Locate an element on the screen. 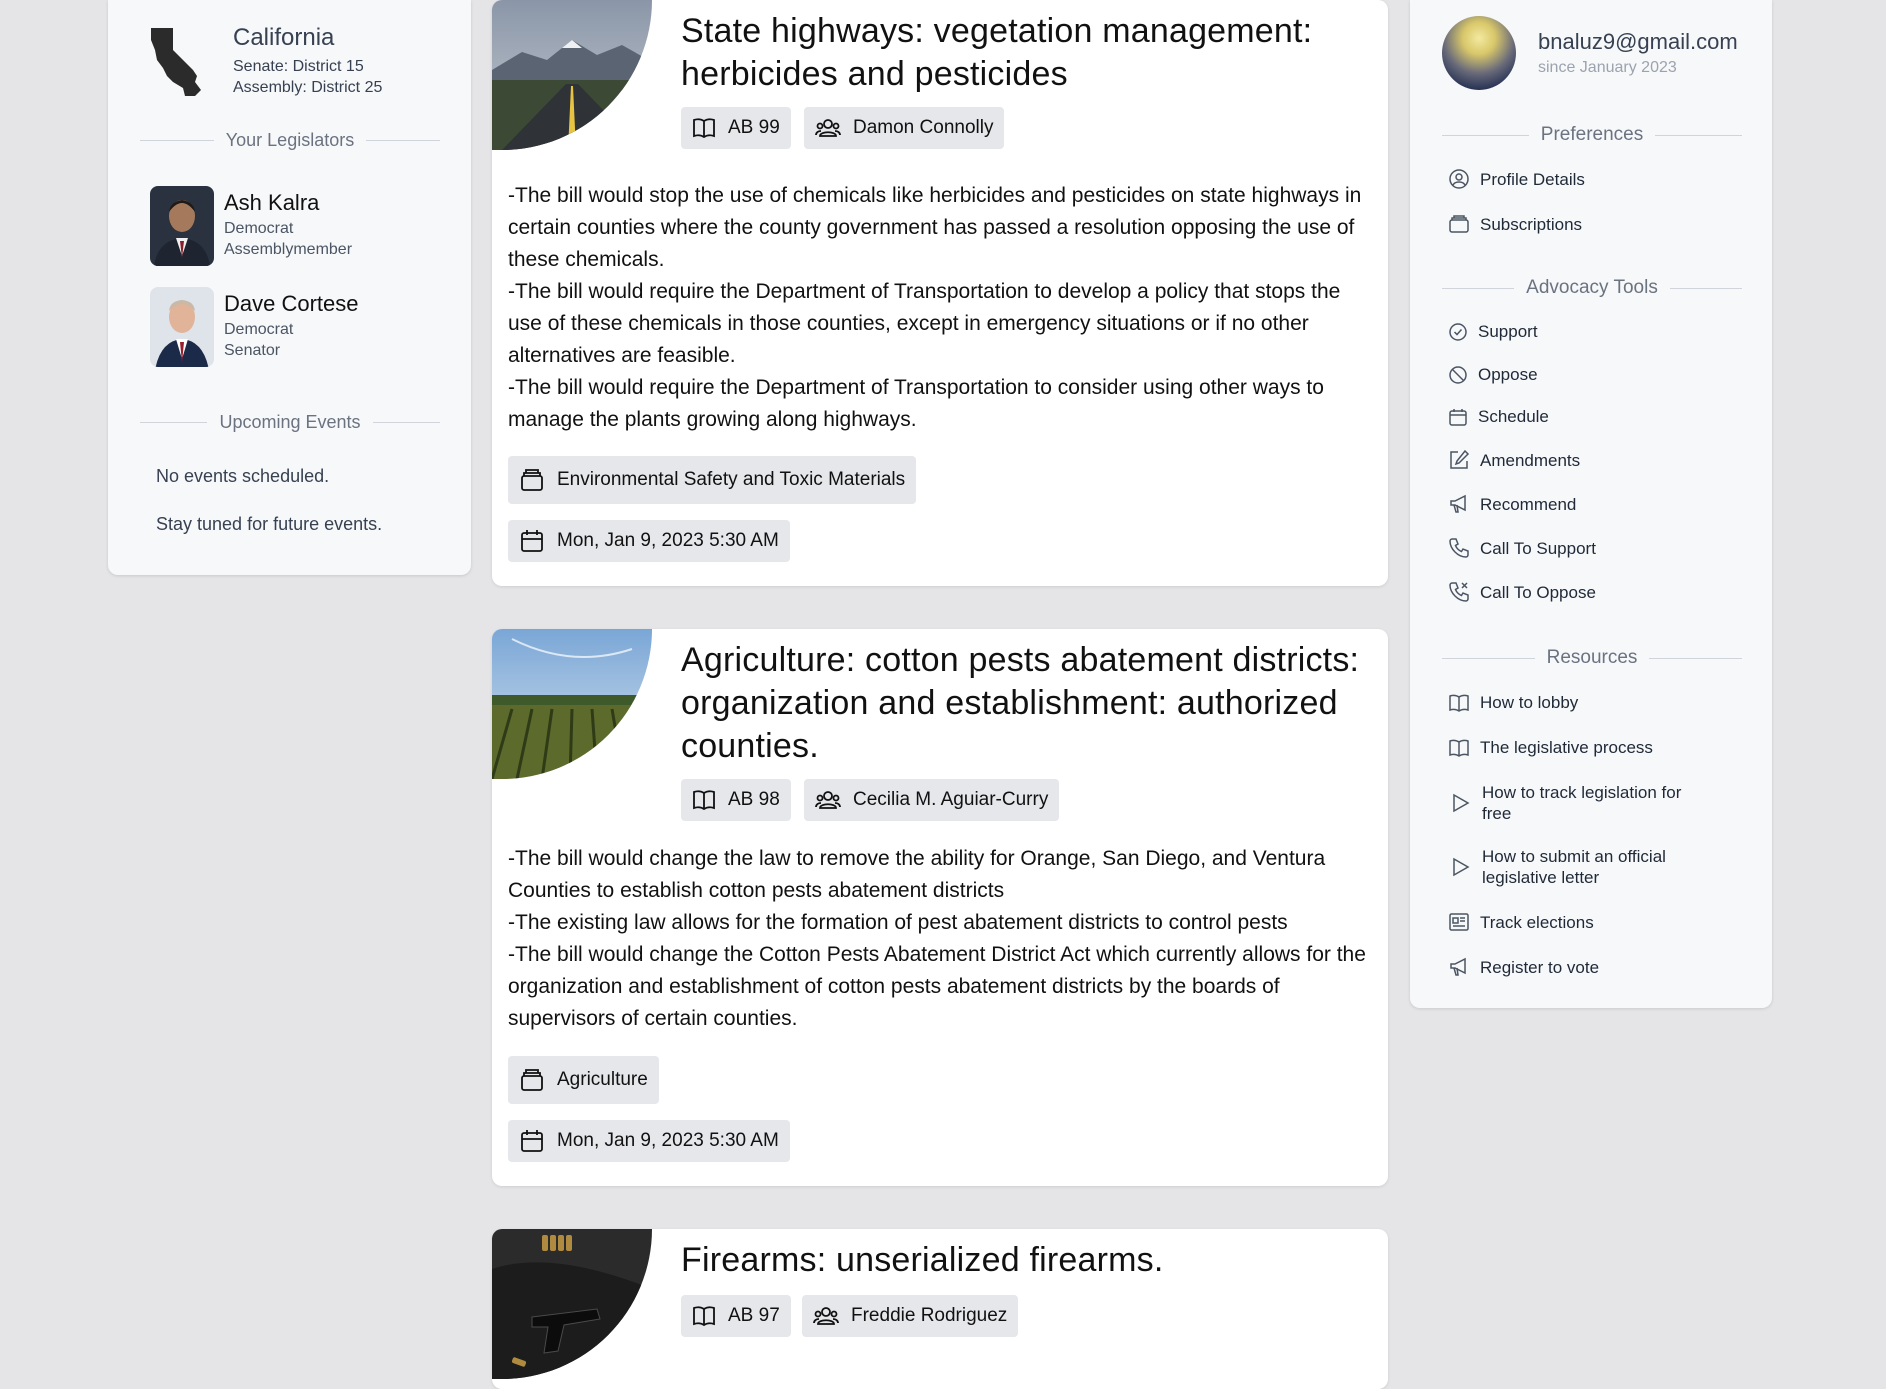 This screenshot has width=1886, height=1389. phone-icon is located at coordinates (1459, 548).